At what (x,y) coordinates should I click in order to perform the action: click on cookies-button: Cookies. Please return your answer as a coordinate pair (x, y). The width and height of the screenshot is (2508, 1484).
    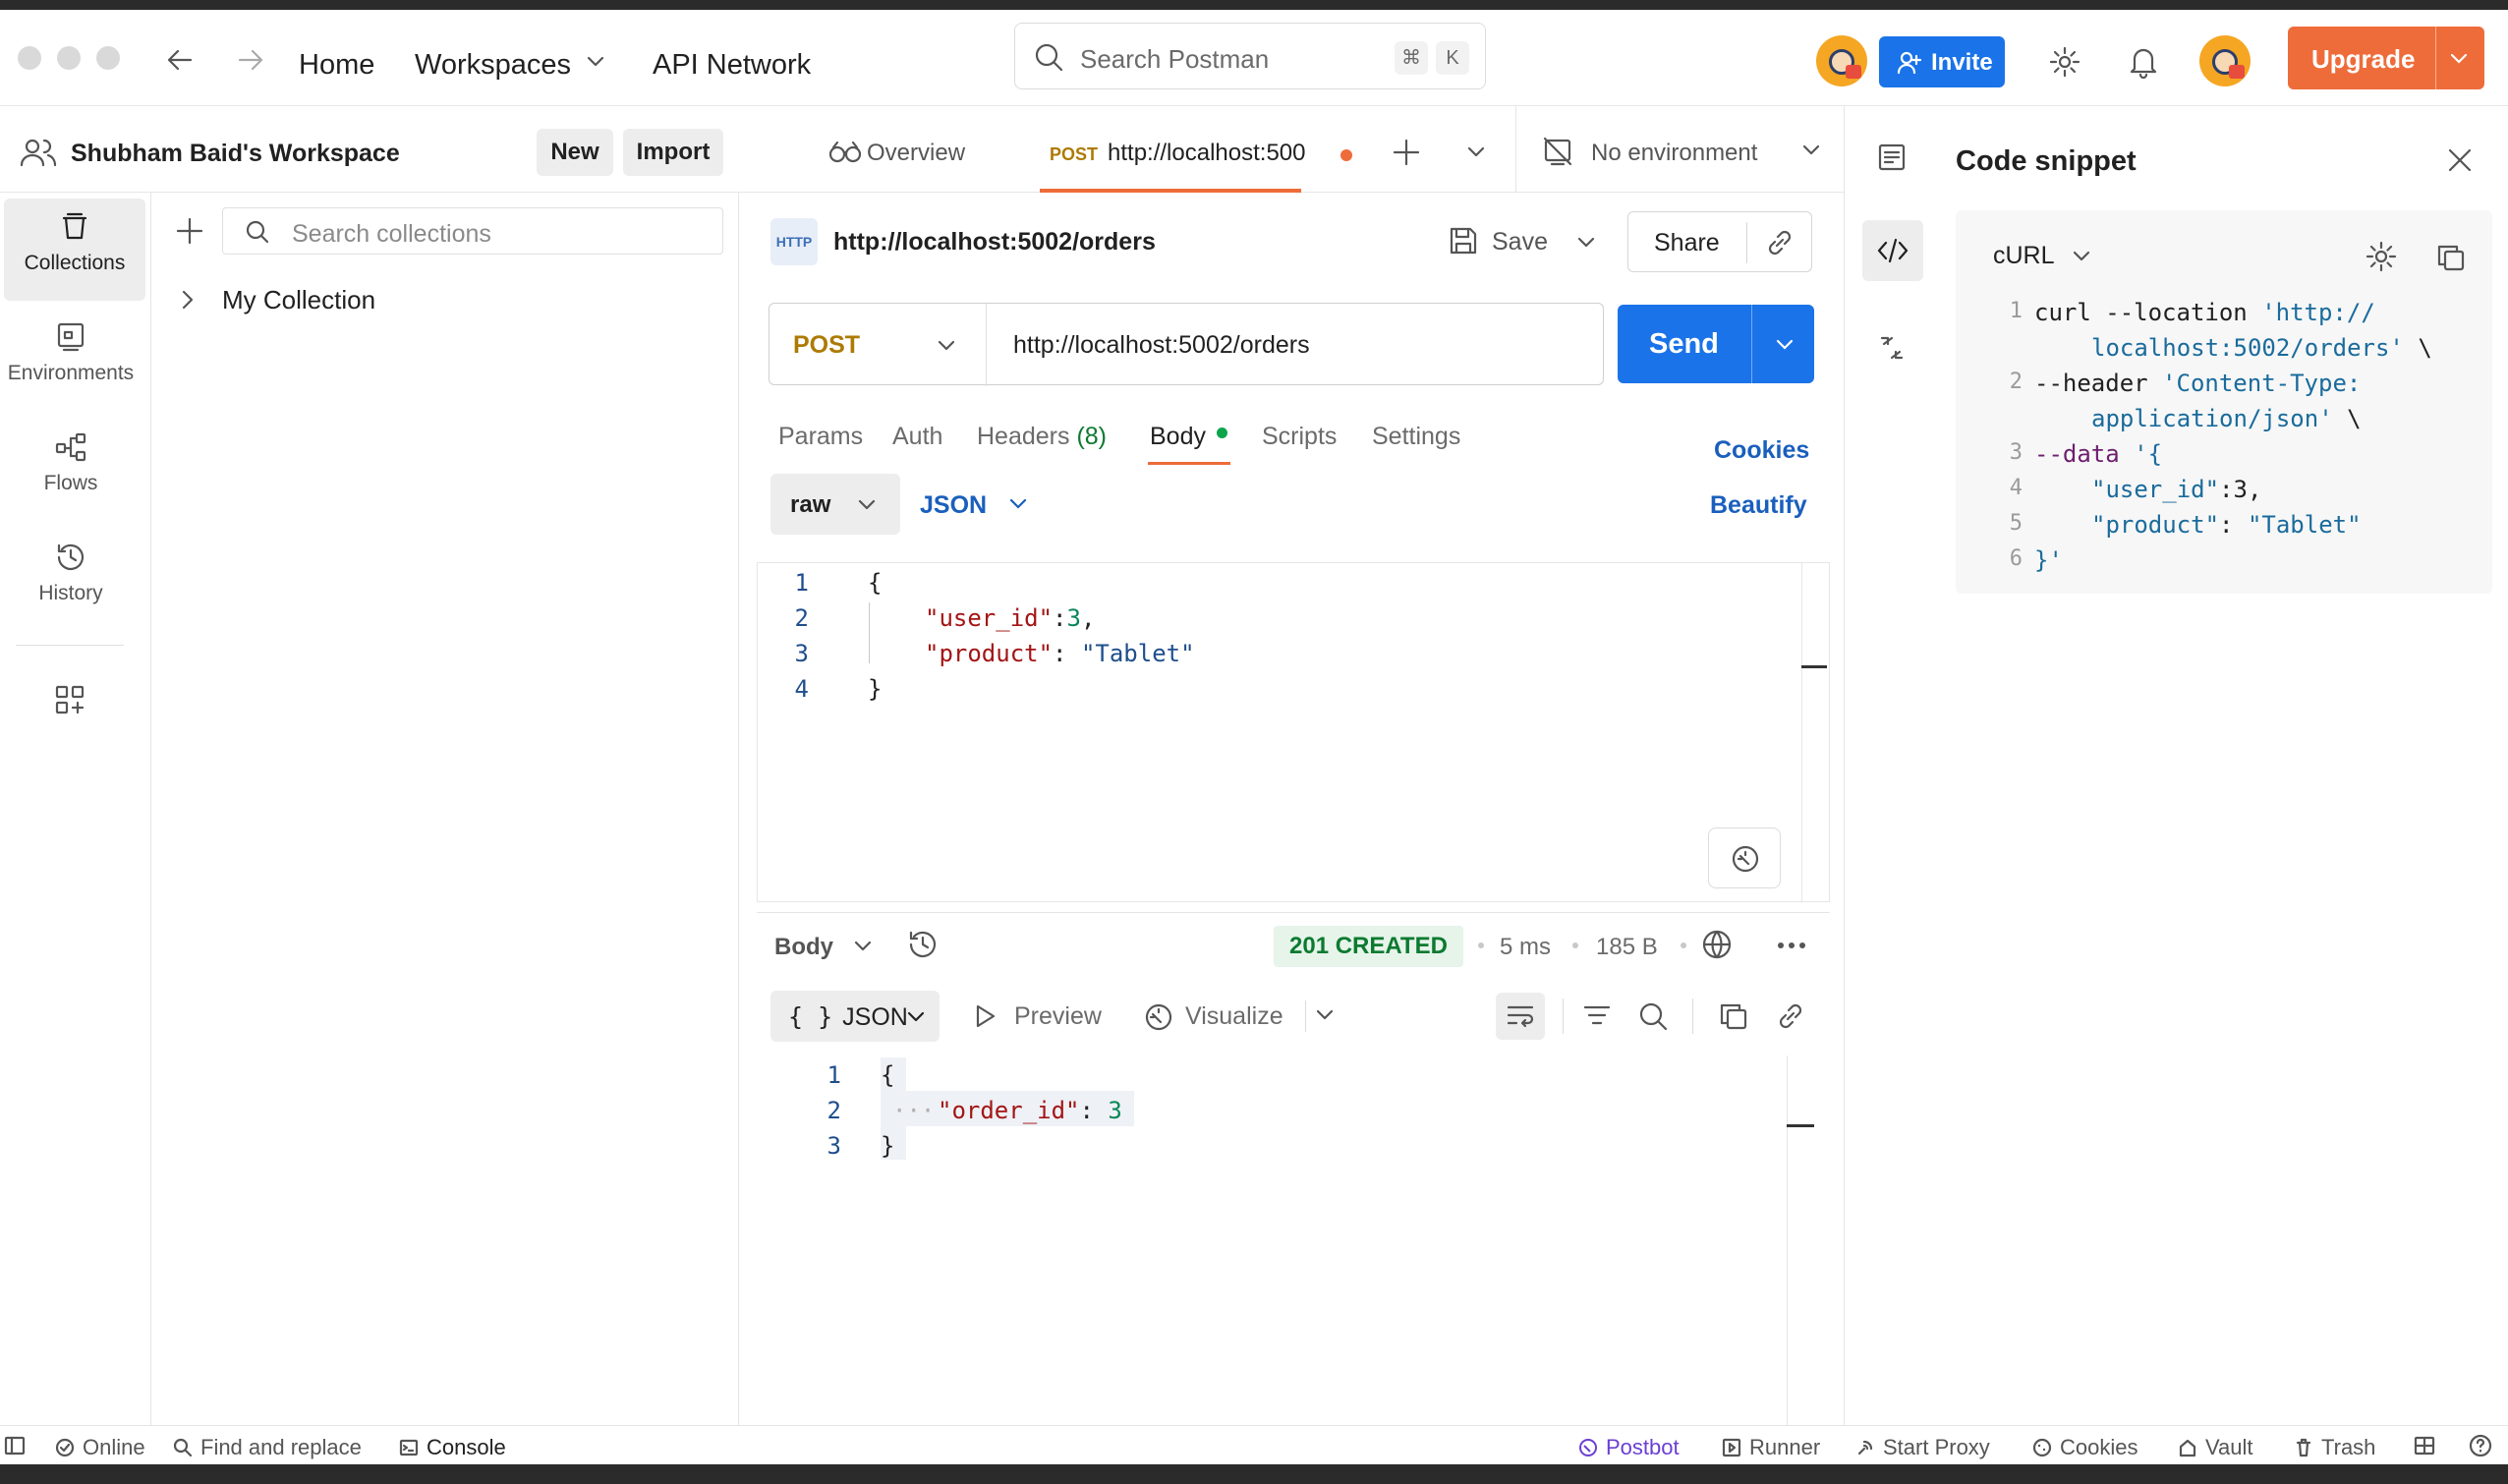
    Looking at the image, I should click on (2085, 1447).